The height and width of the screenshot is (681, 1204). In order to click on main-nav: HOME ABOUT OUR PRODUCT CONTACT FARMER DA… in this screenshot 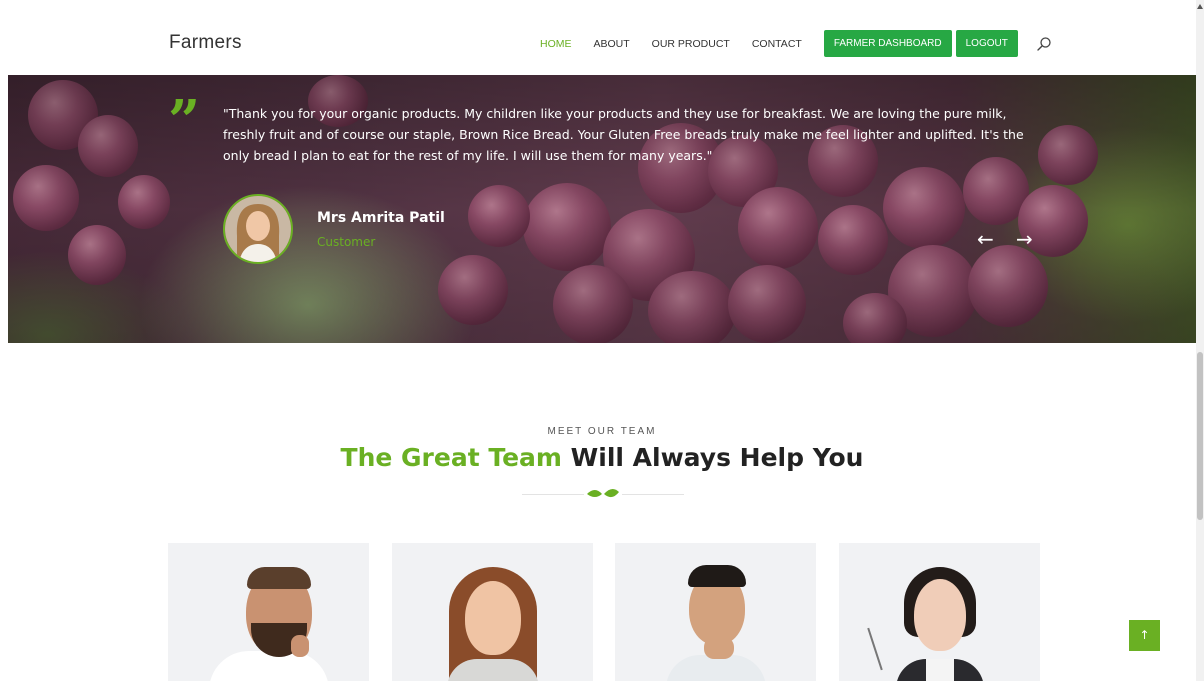, I will do `click(796, 43)`.